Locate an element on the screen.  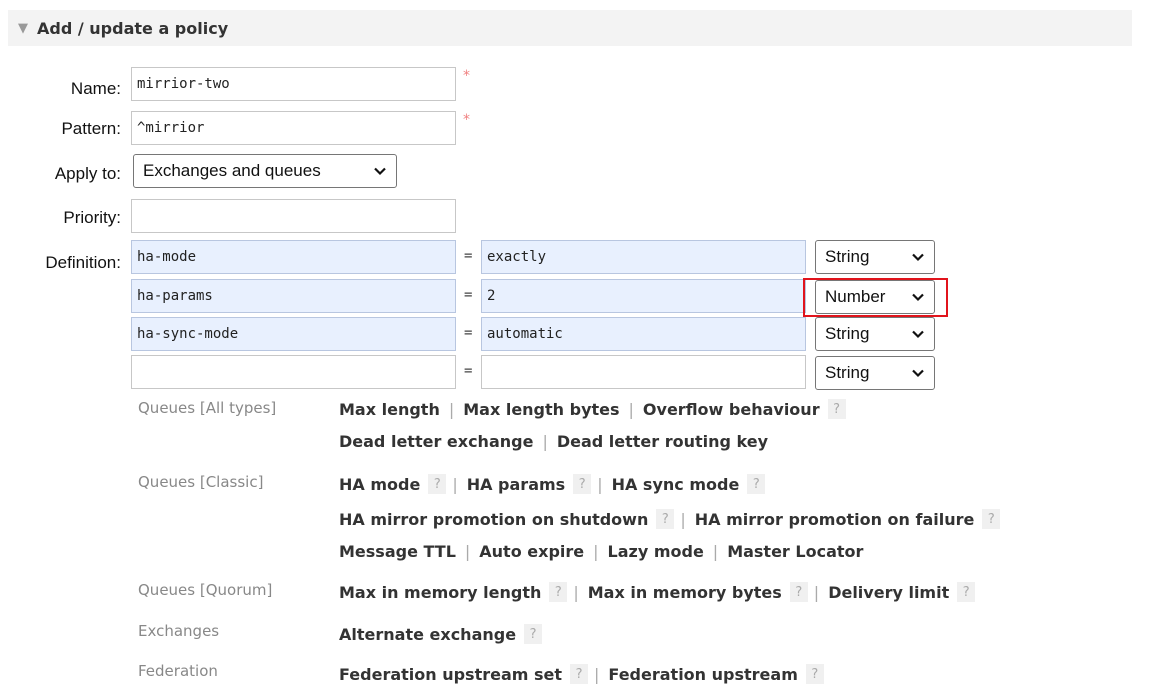
definition-value-input is located at coordinates (643, 372).